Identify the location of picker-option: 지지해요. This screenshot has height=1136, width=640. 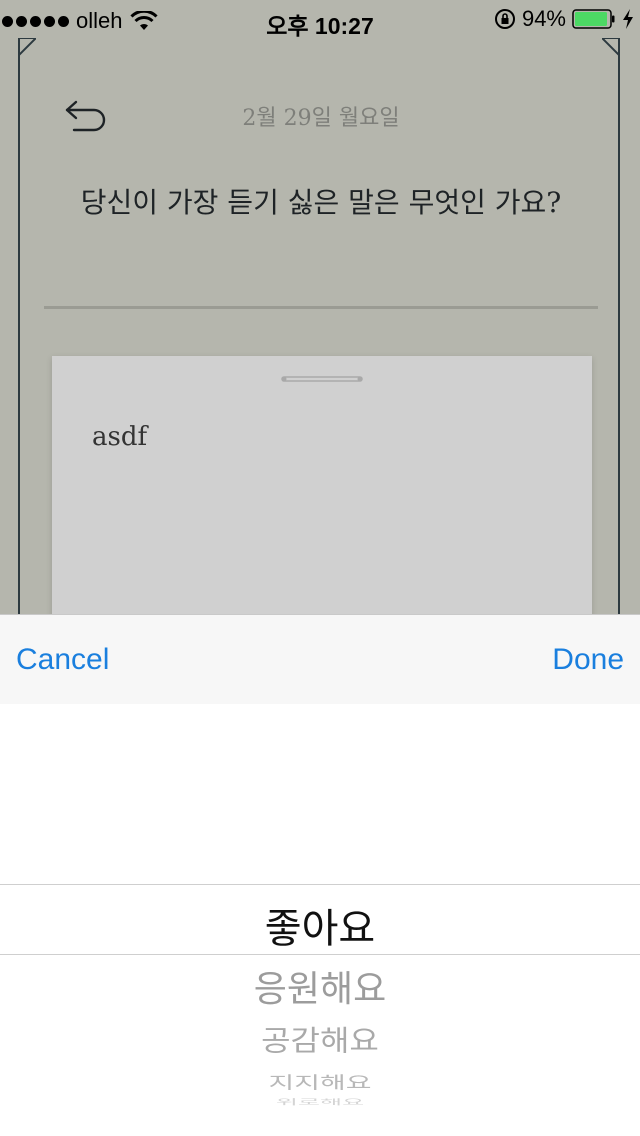
(320, 1082).